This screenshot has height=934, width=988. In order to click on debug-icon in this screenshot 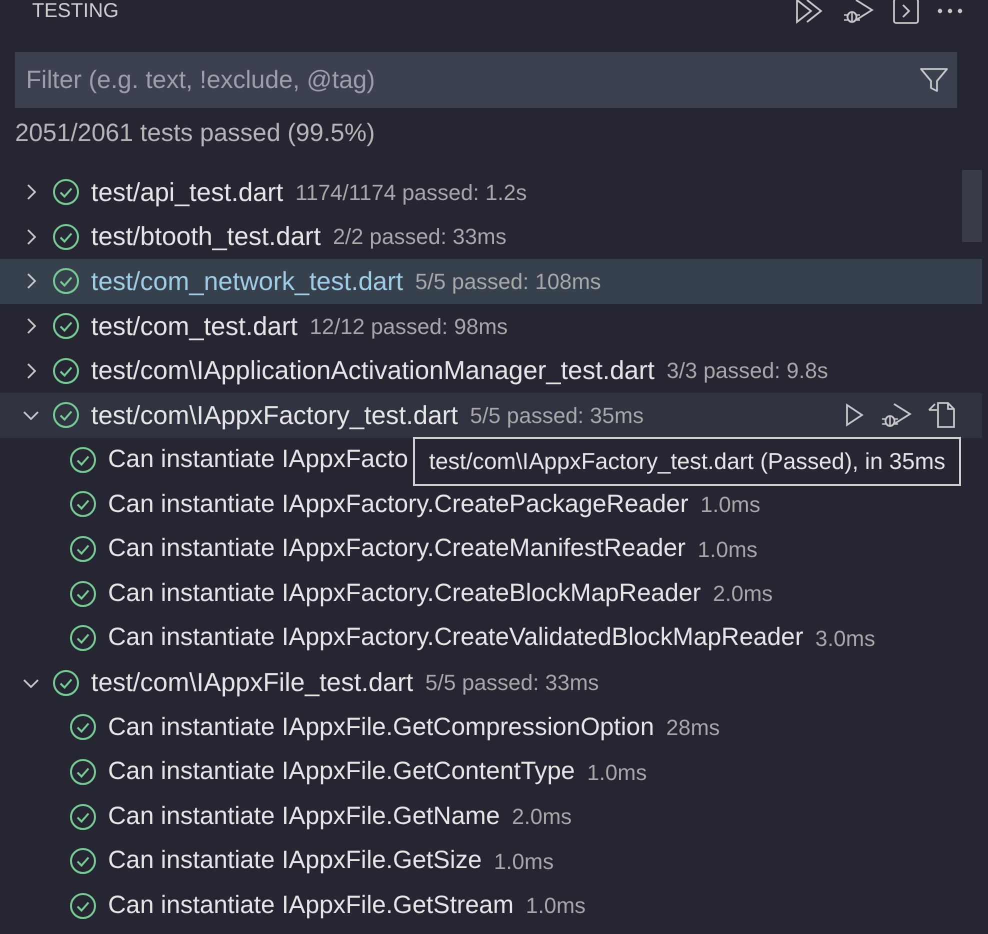, I will do `click(859, 13)`.